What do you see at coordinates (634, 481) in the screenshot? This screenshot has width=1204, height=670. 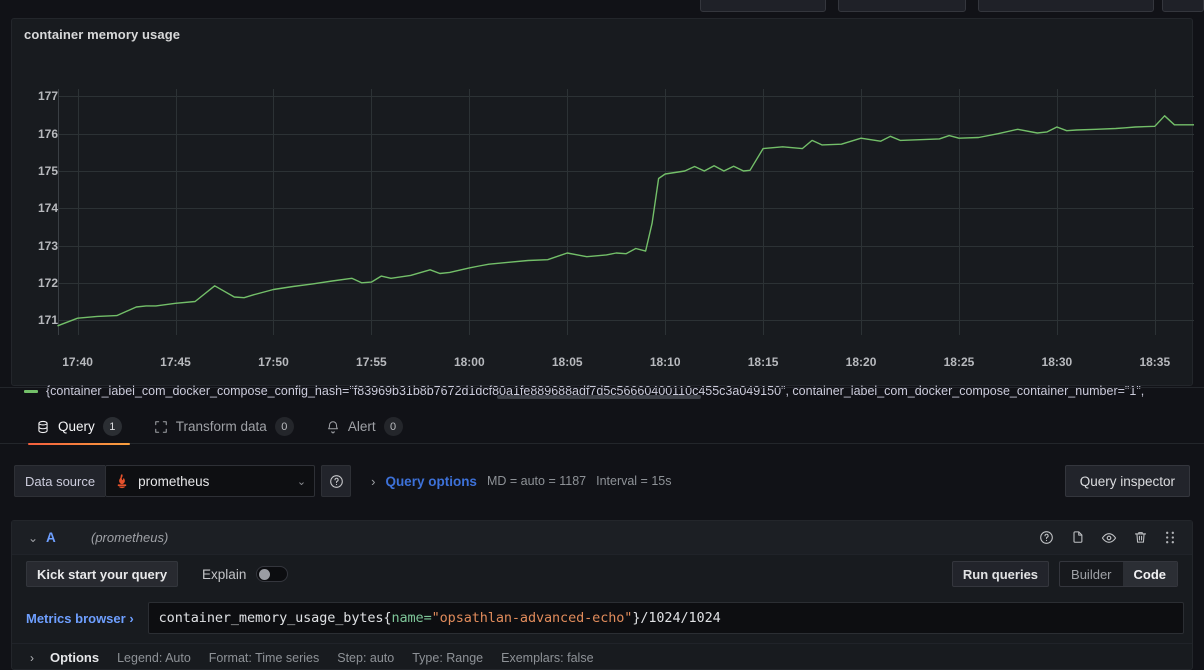 I see `interval-info: Interval = 15s` at bounding box center [634, 481].